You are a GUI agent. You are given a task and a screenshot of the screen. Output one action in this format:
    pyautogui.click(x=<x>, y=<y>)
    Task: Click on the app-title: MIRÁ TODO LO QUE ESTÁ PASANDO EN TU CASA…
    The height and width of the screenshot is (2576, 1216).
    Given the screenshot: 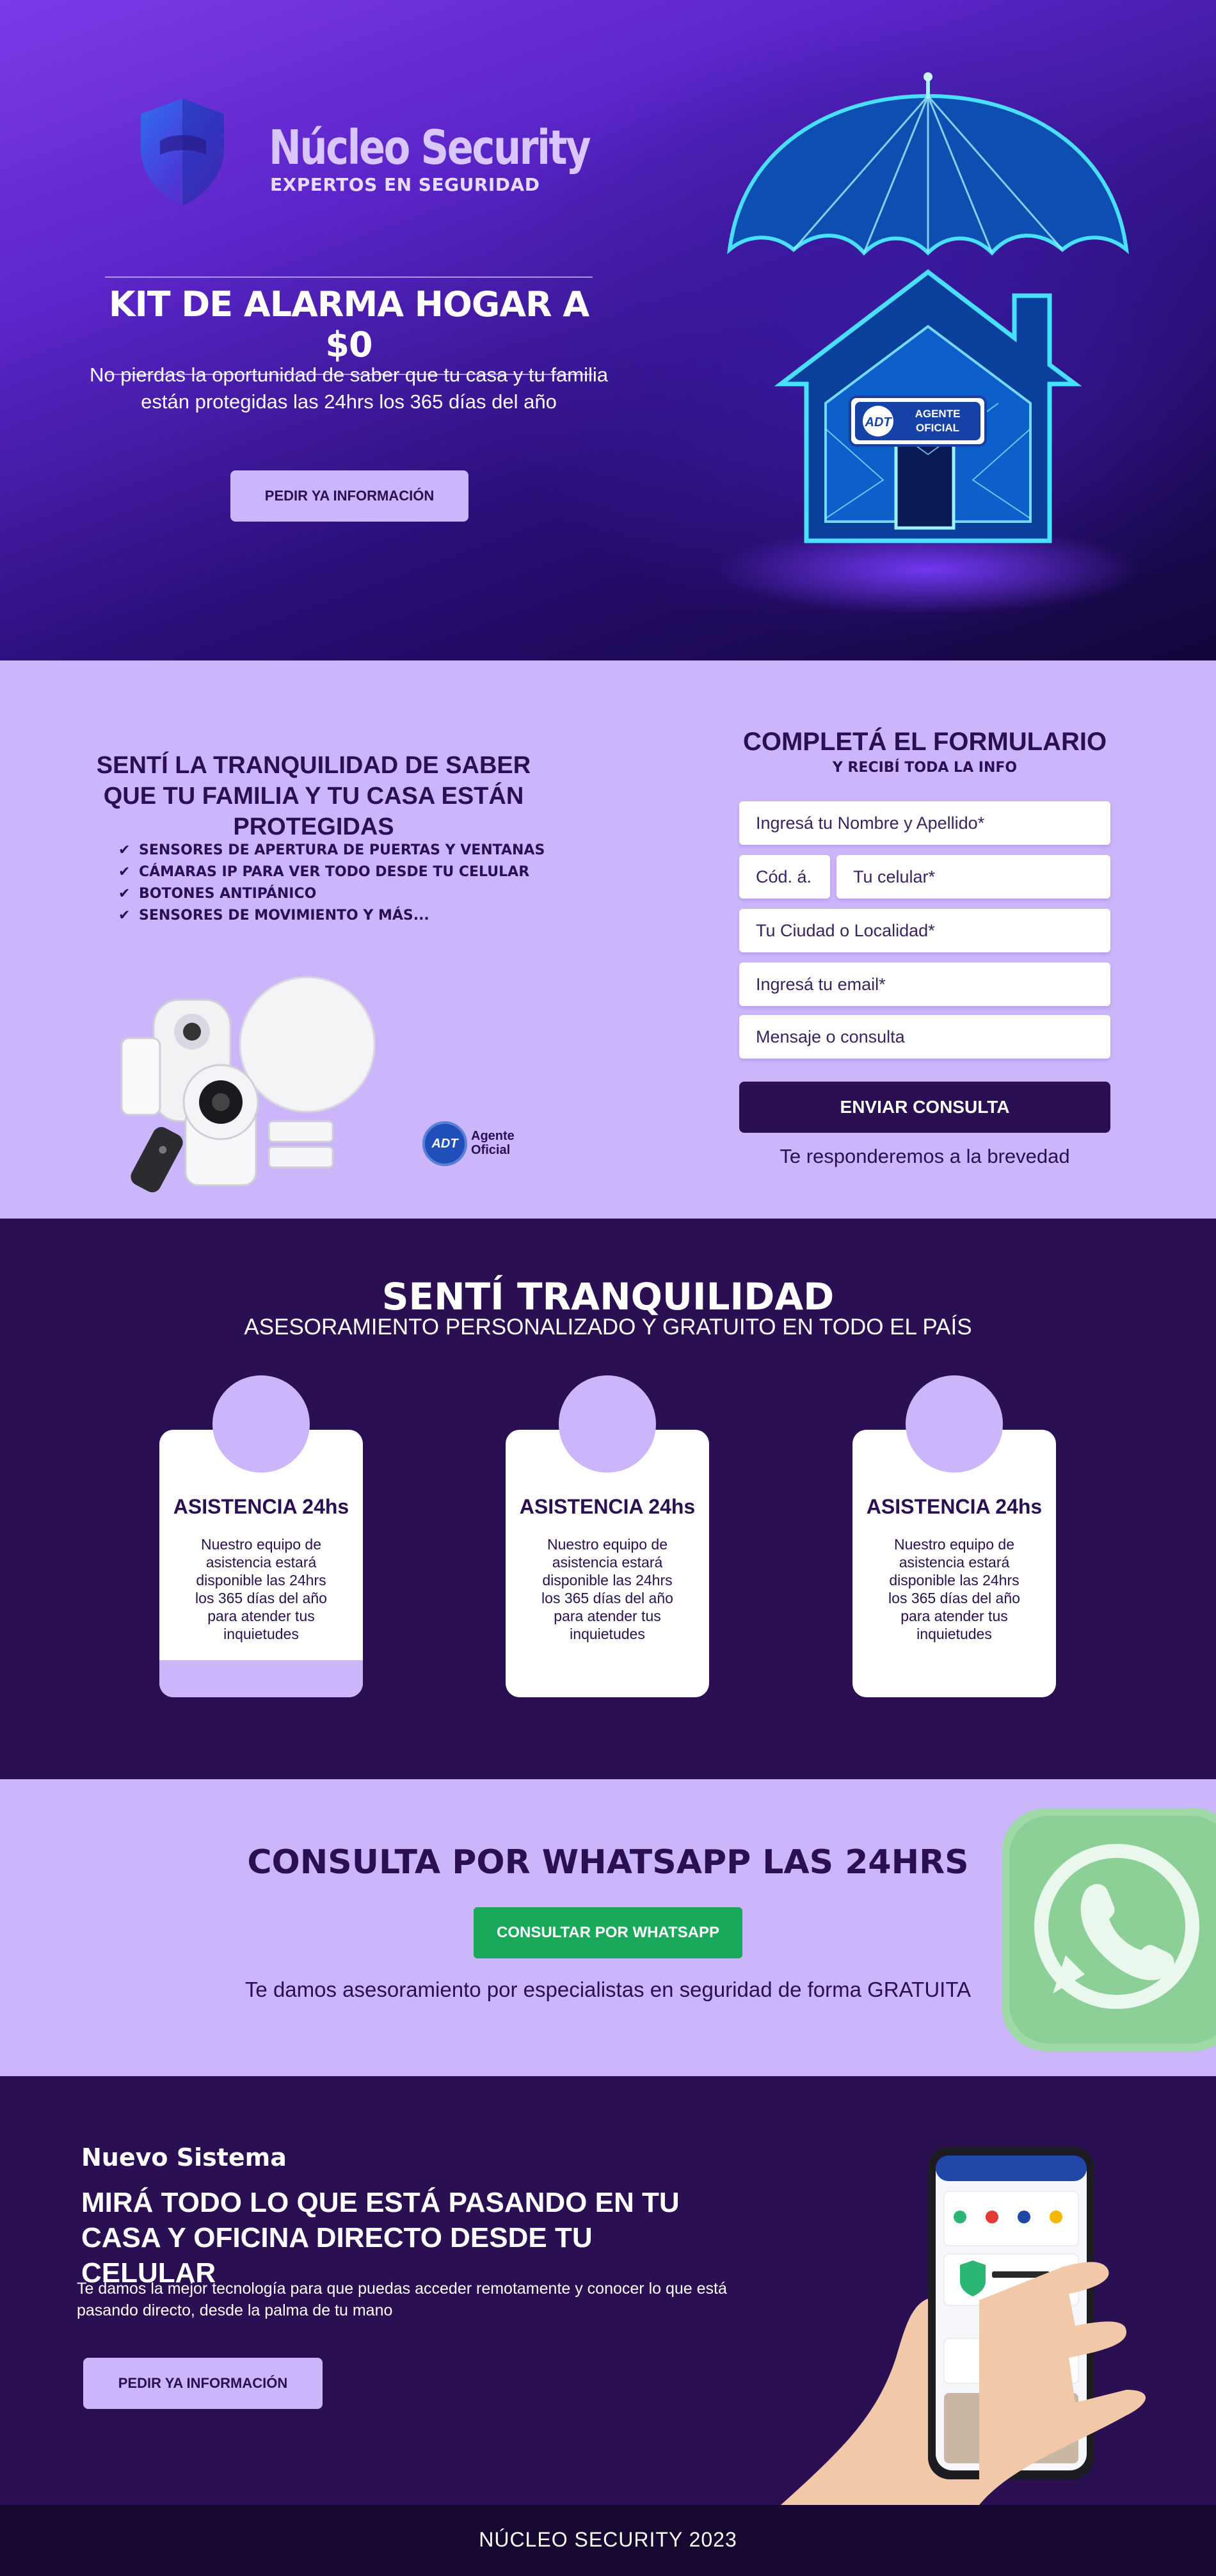 What is the action you would take?
    pyautogui.click(x=380, y=2238)
    